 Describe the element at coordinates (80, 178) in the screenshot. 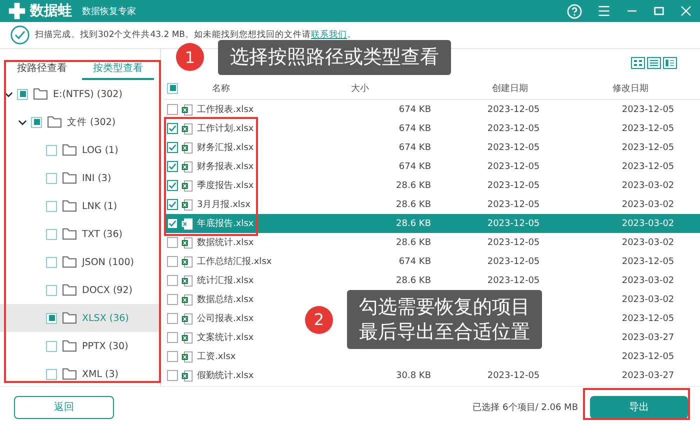

I see `tree-item: INI (3)` at that location.